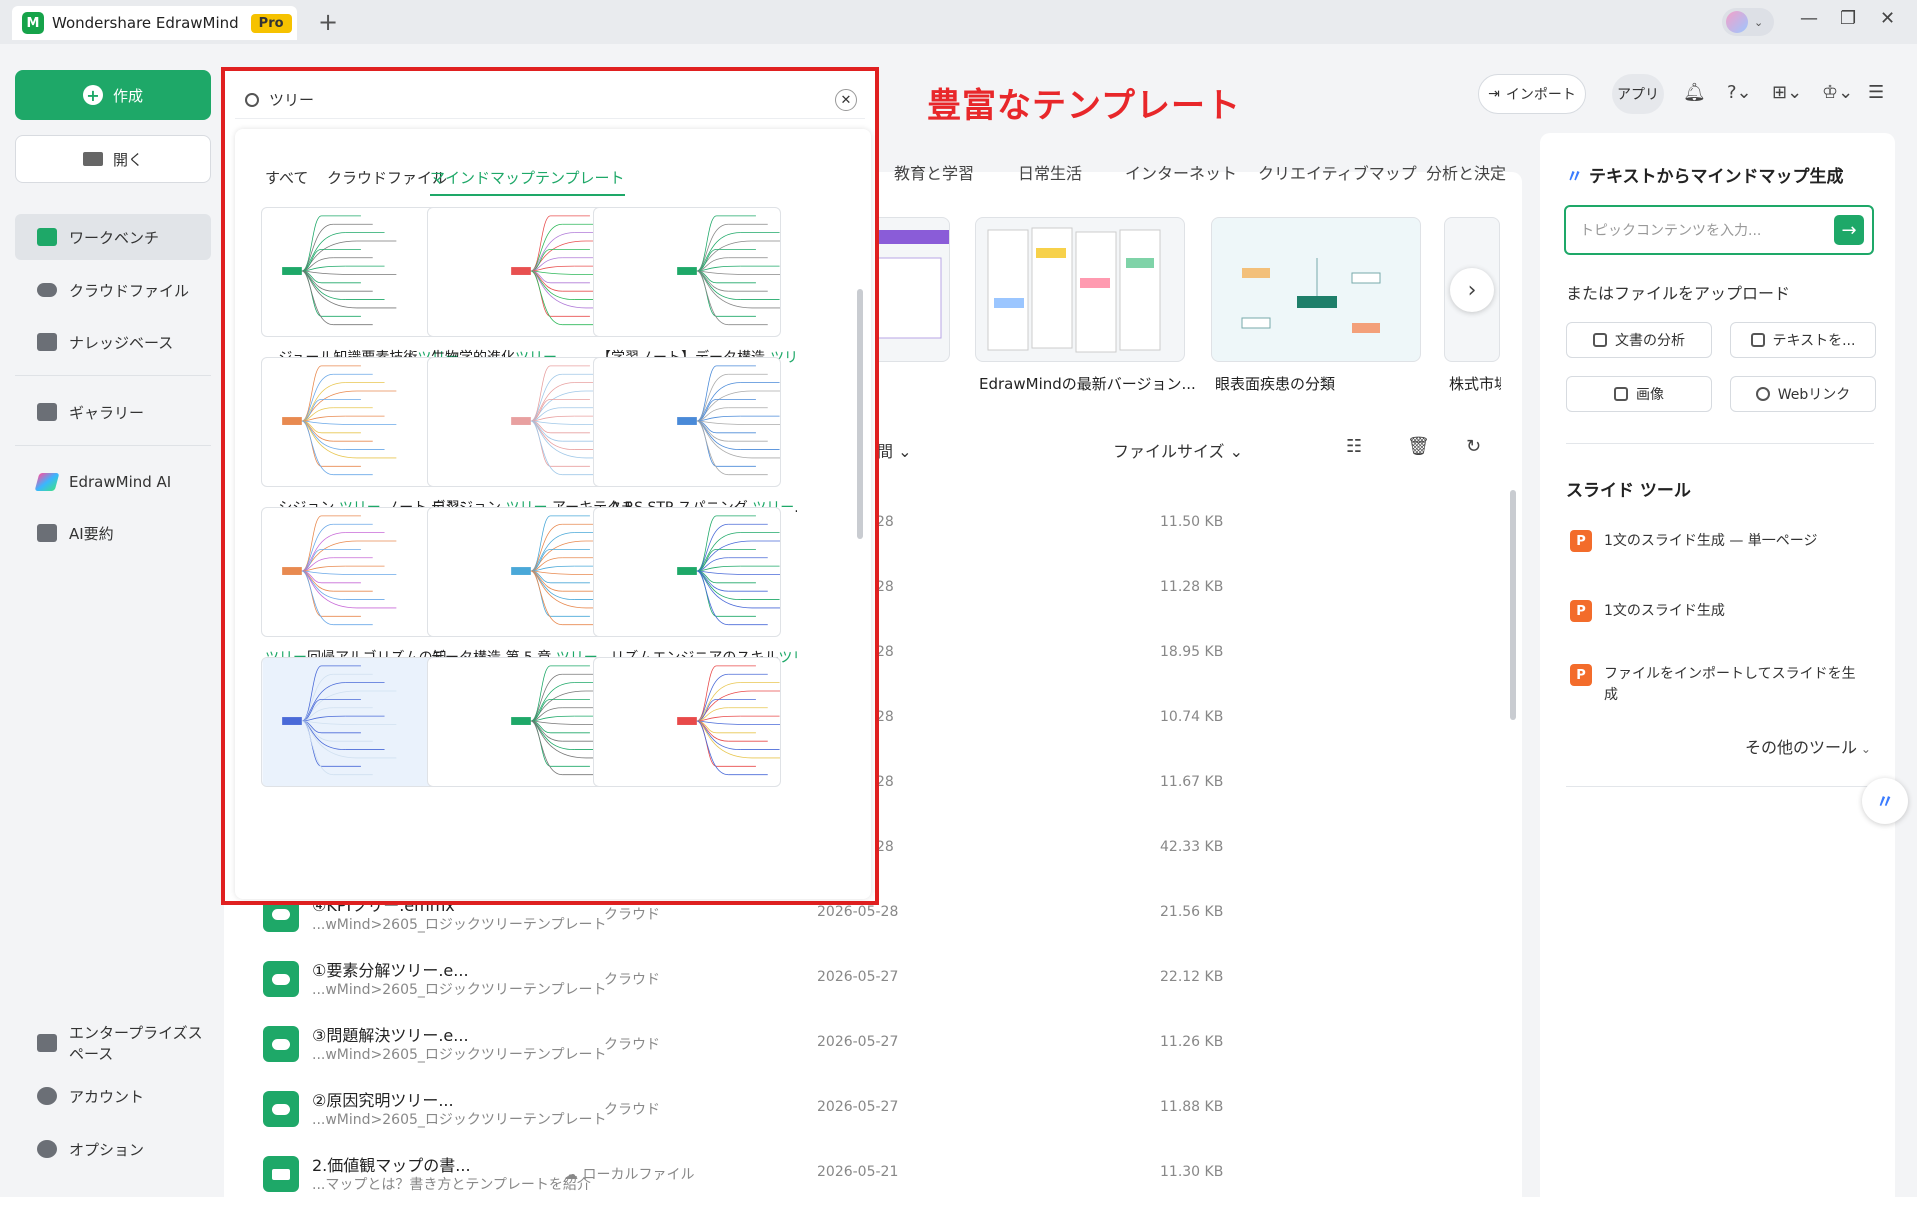 This screenshot has width=1917, height=1210. I want to click on shirt-theme-icon: ♔⌄, so click(1837, 92).